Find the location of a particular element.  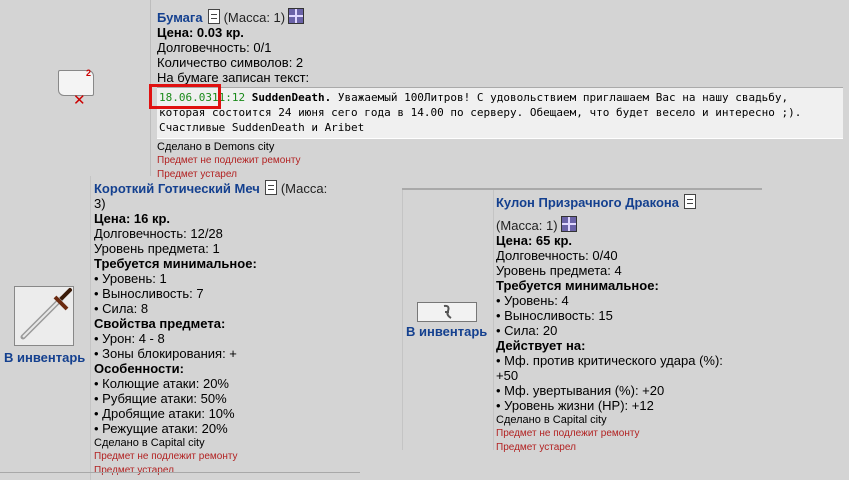

paper-not-repairable: Предмет не подлежит ремонту is located at coordinates (229, 160).